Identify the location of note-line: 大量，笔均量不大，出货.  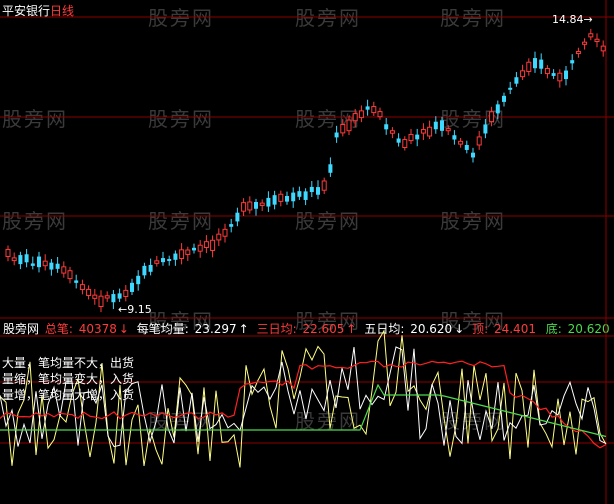
(68, 363).